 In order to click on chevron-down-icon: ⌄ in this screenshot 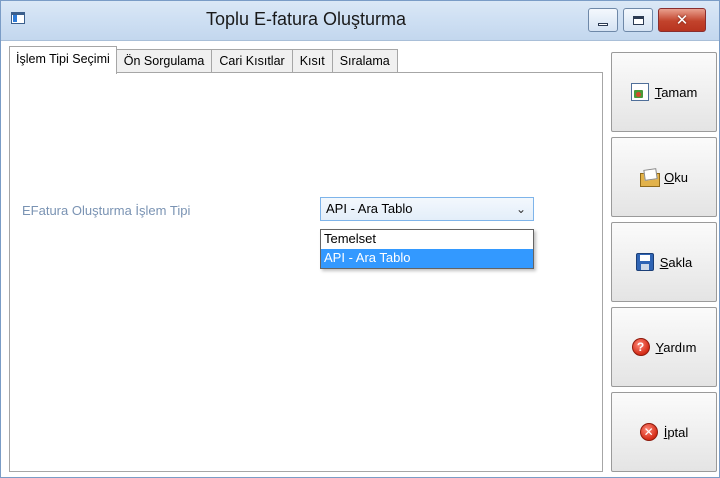, I will do `click(521, 209)`.